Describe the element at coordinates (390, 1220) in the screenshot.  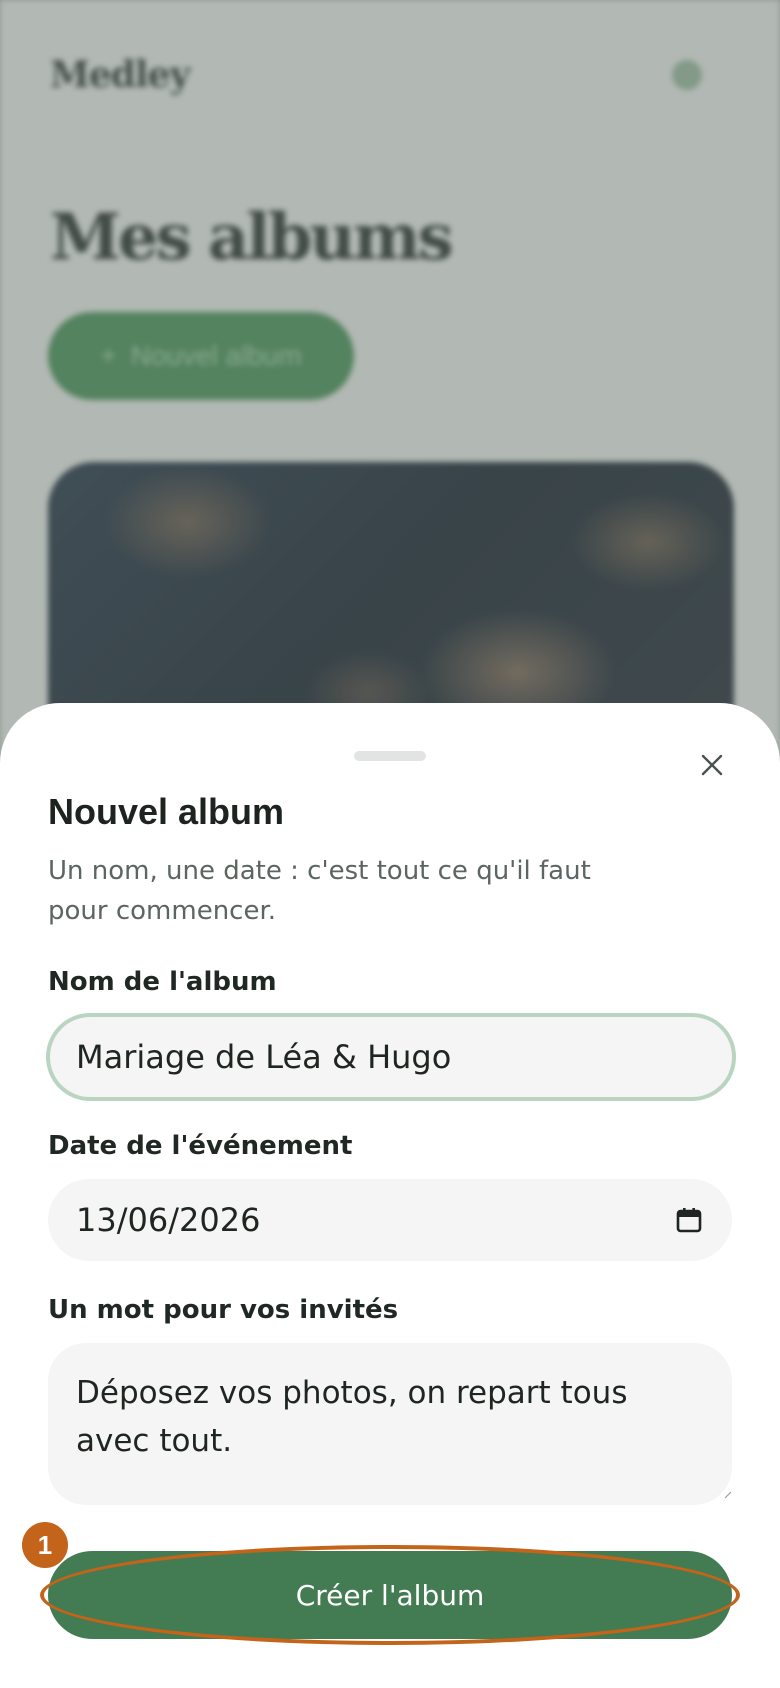
I see `event-date-input: 13/06/2026` at that location.